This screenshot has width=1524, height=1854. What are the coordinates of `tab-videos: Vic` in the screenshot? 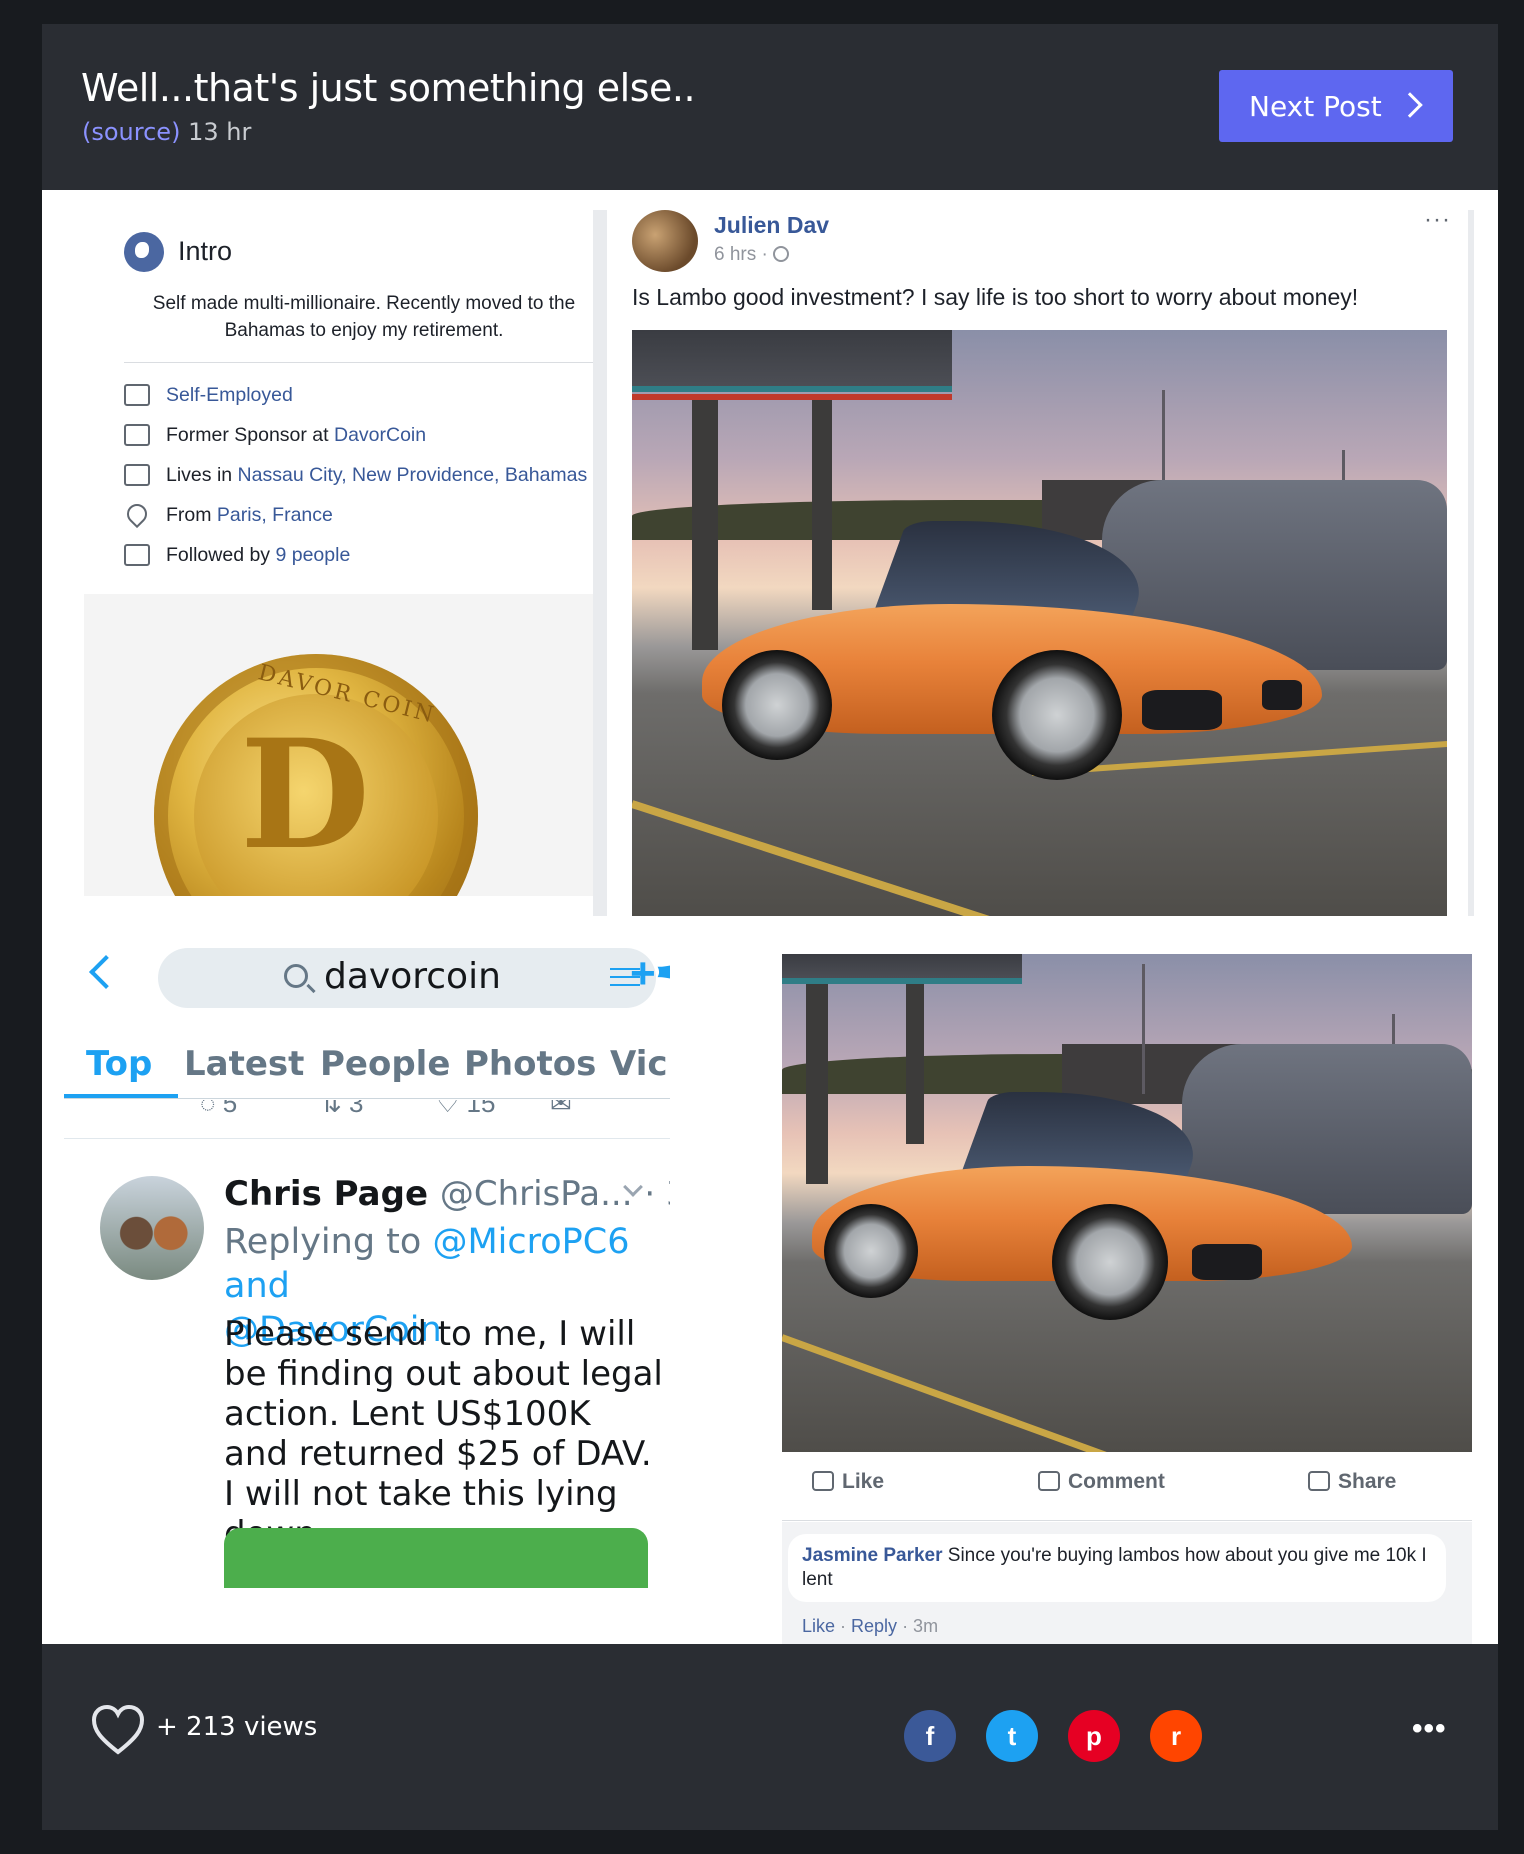 It's located at (639, 1064).